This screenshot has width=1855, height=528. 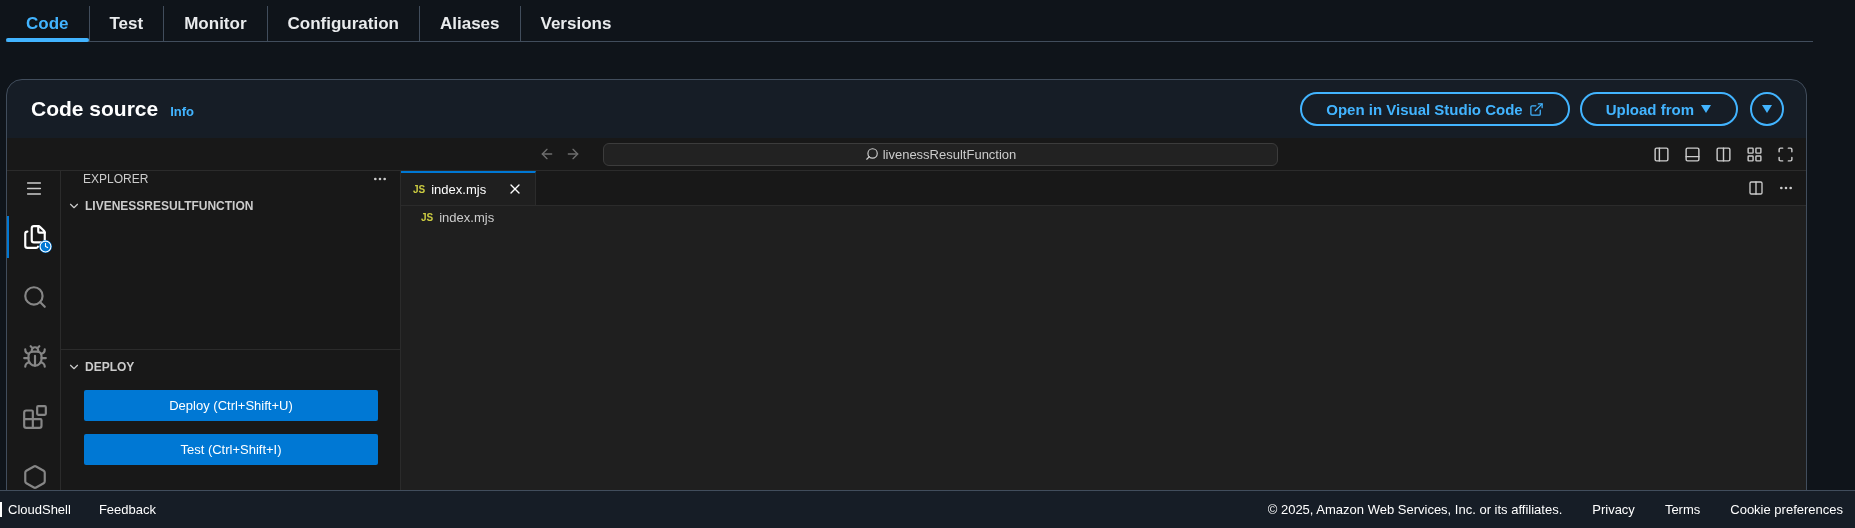 I want to click on file-item: JS index.mjs, so click(x=1103, y=217).